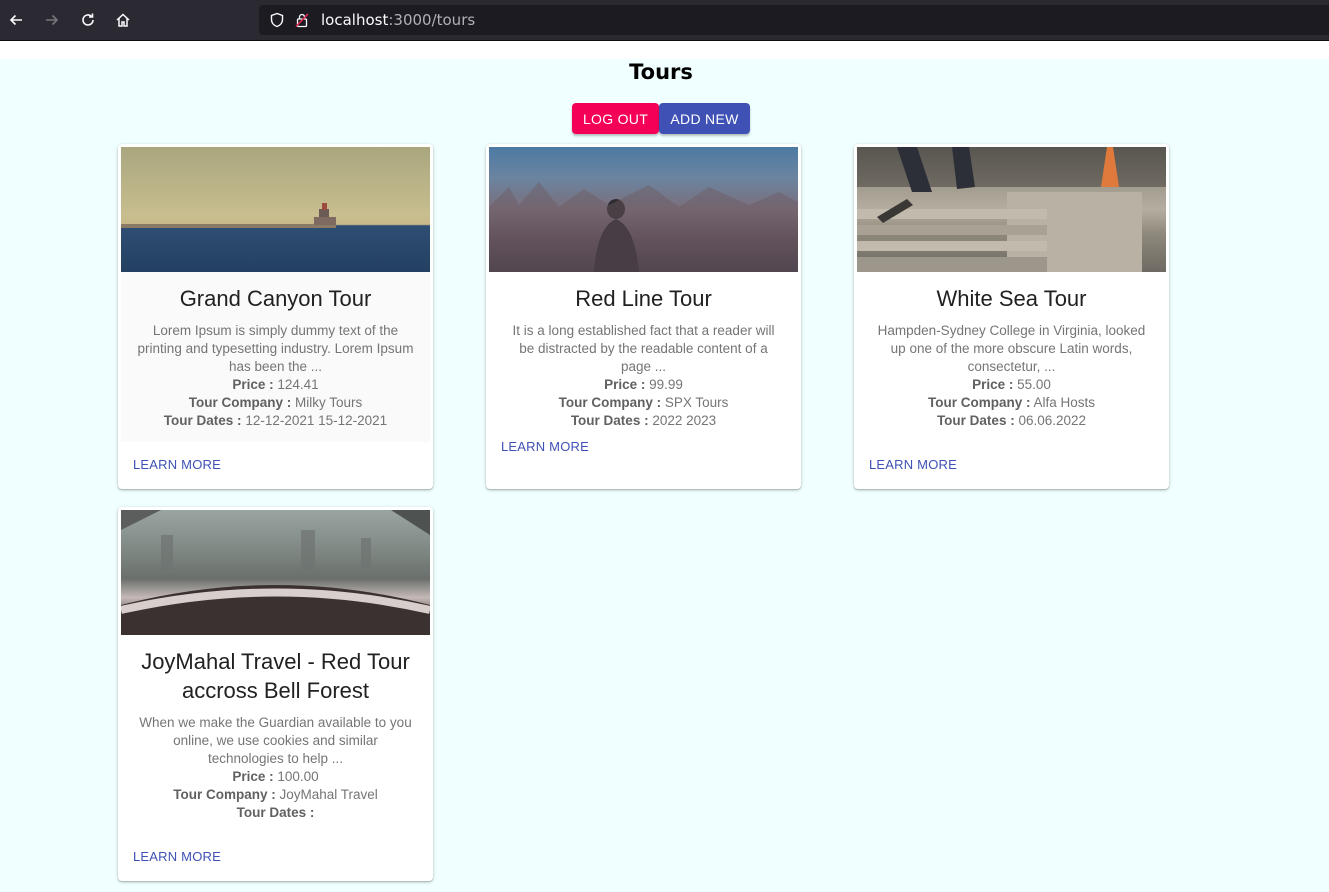 The height and width of the screenshot is (892, 1329). What do you see at coordinates (1011, 209) in the screenshot?
I see `skateboard-steps-image` at bounding box center [1011, 209].